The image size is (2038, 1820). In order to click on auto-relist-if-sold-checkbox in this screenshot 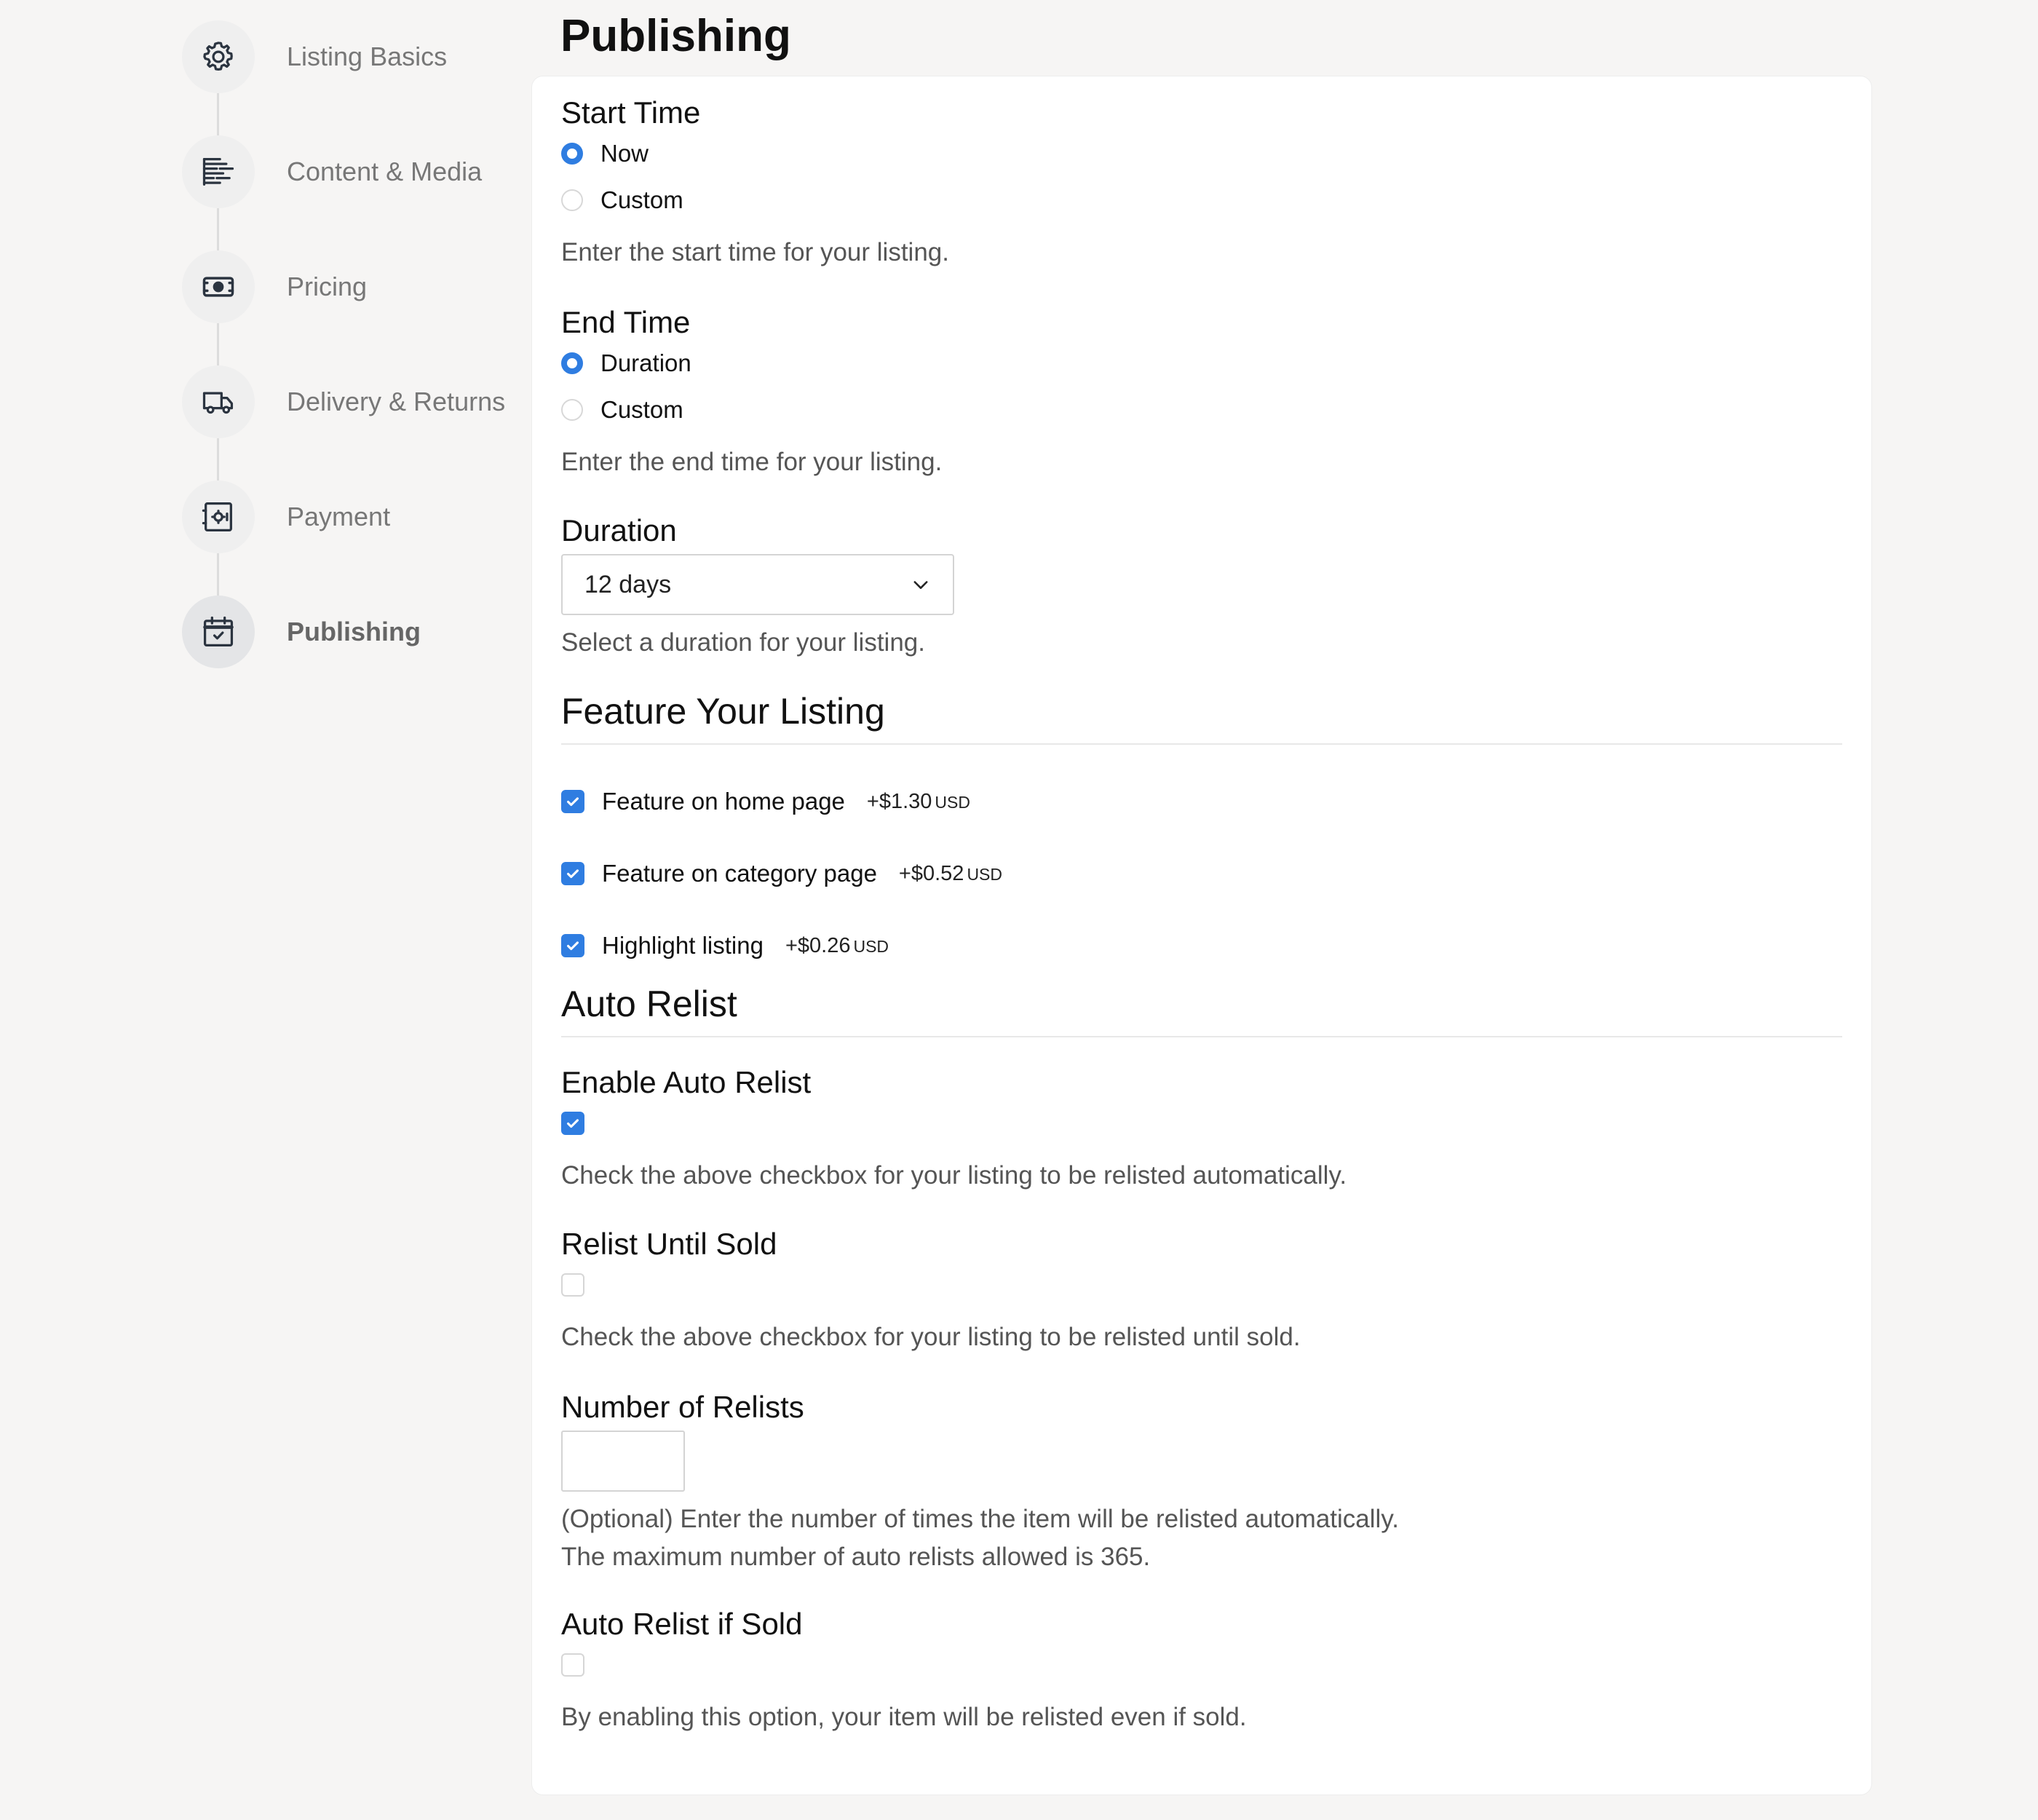, I will do `click(573, 1665)`.